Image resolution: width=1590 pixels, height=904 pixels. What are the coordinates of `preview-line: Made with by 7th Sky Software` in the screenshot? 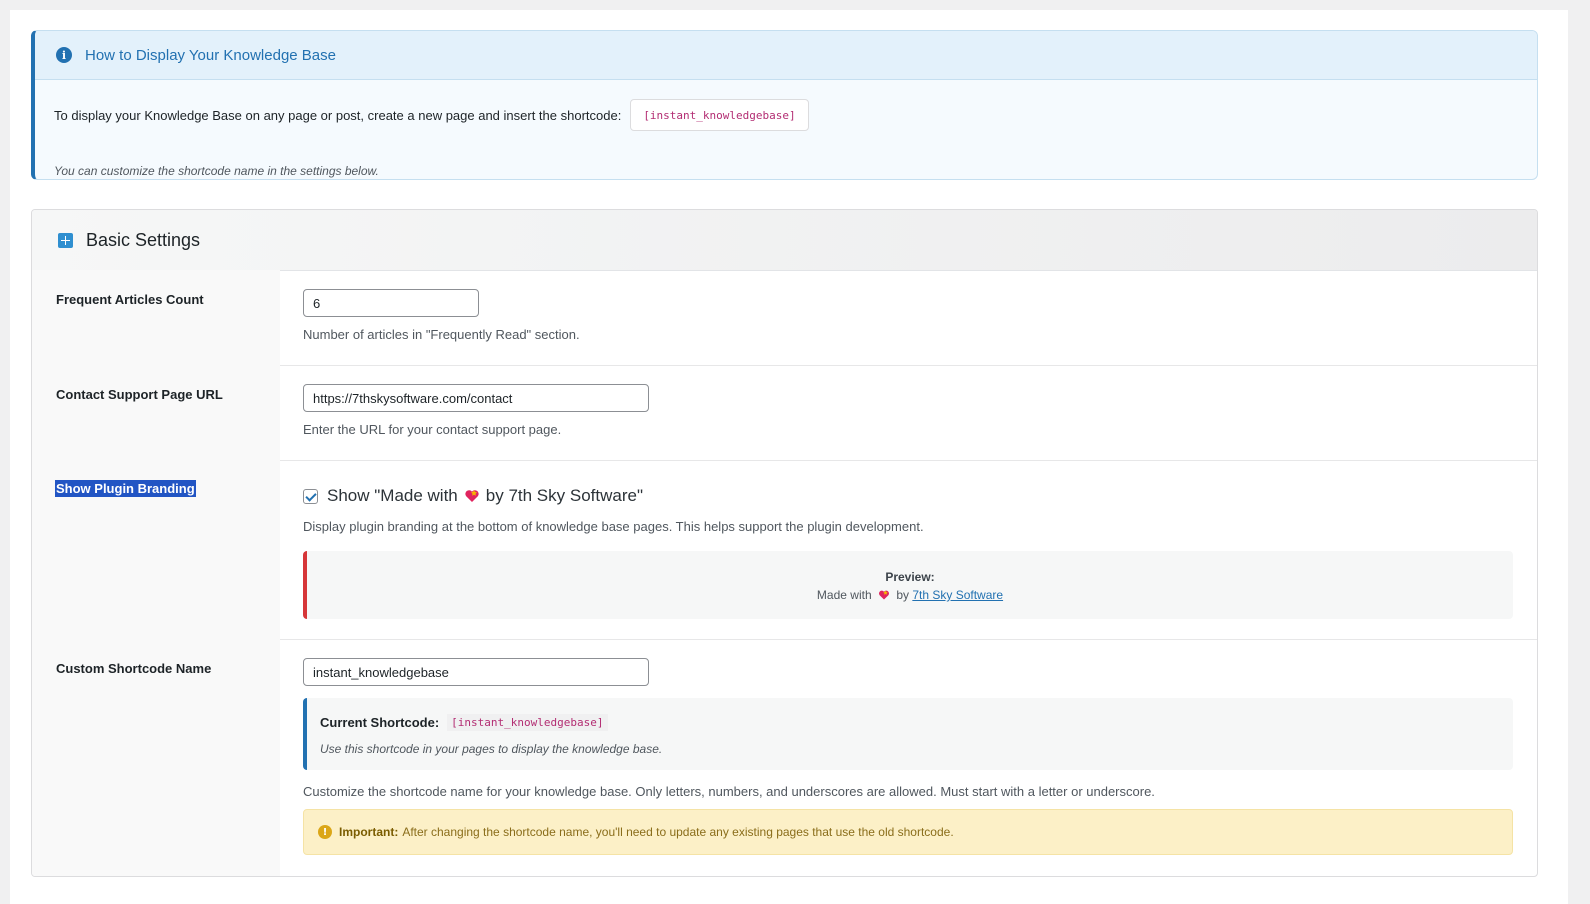 It's located at (910, 595).